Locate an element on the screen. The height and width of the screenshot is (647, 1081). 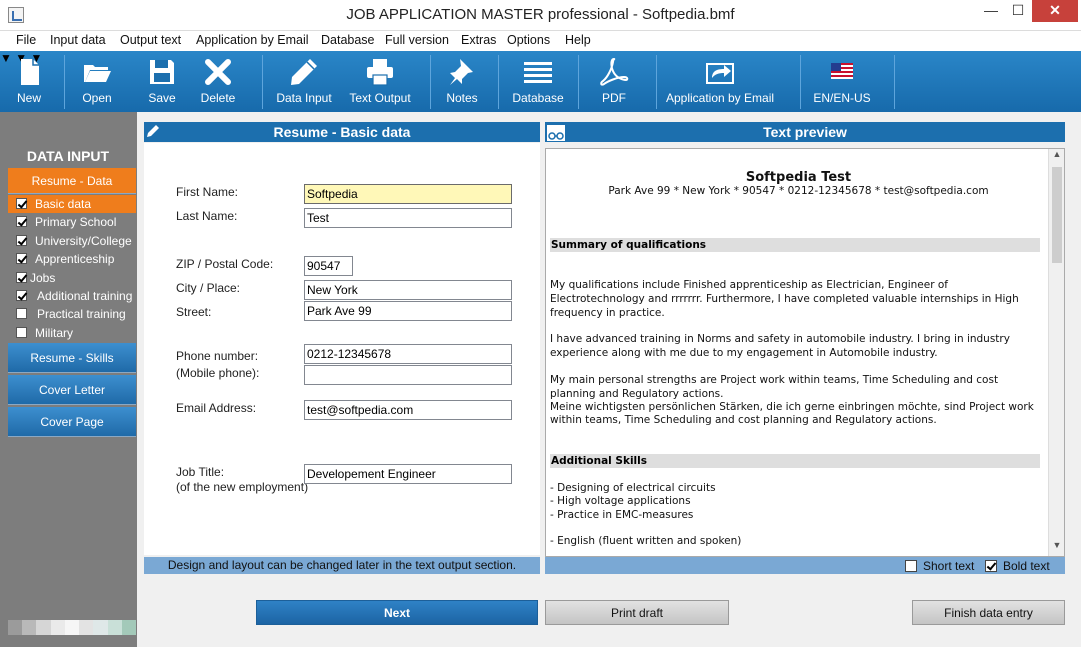
print-draft-button: Print draft is located at coordinates (637, 612).